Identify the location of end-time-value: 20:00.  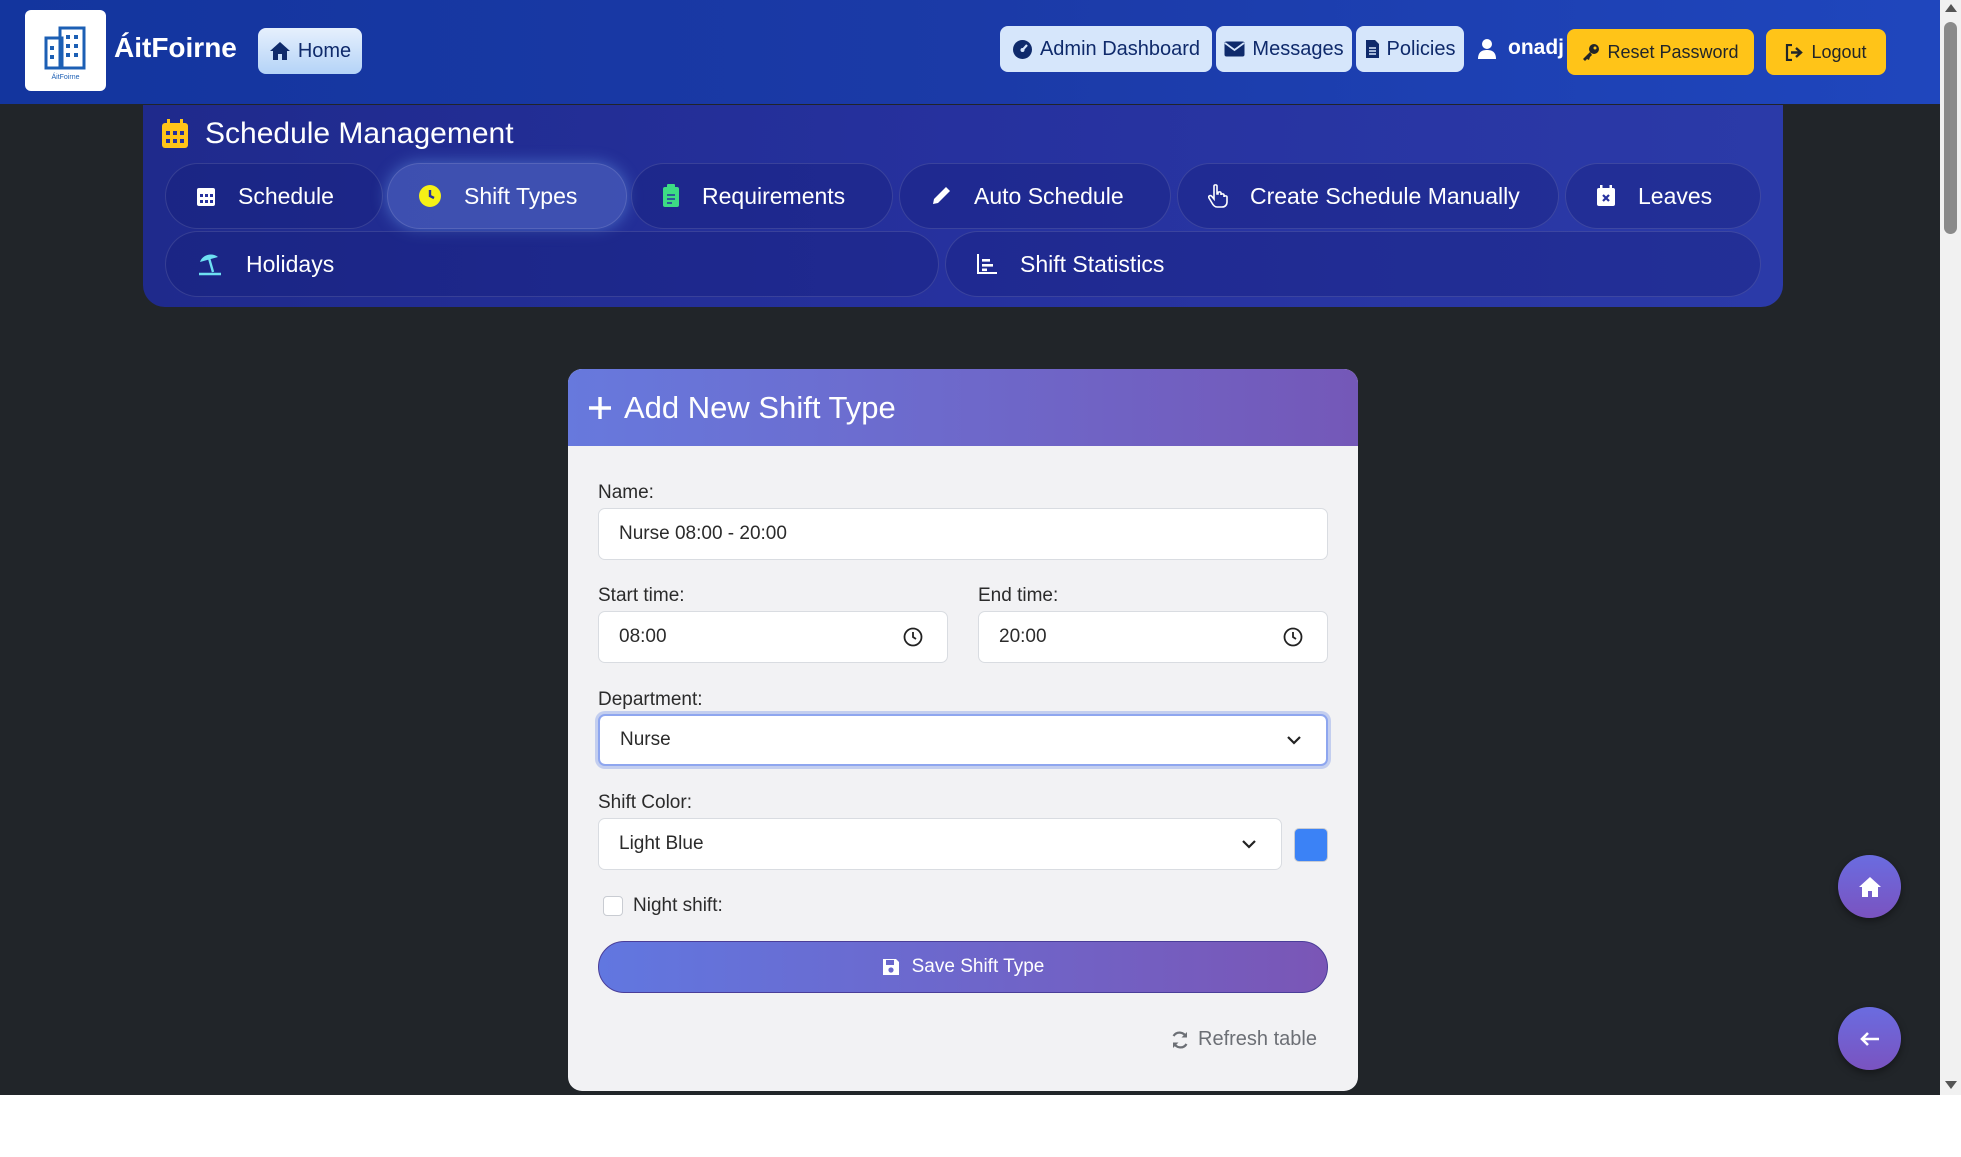
(1023, 636).